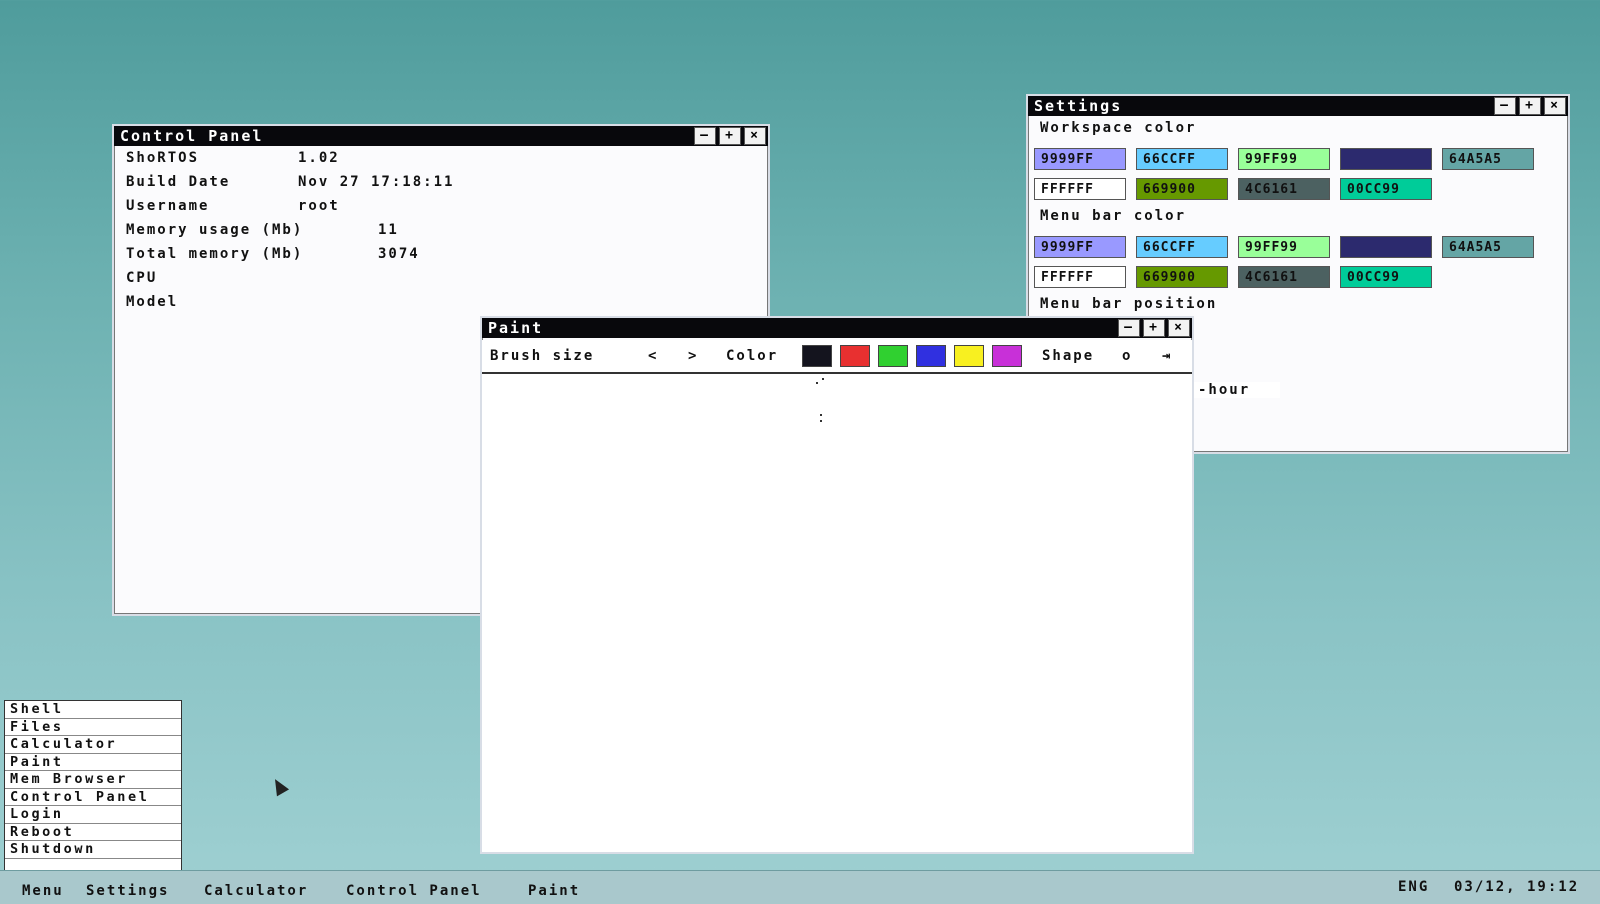  Describe the element at coordinates (1007, 356) in the screenshot. I see `color-swatch-purple` at that location.